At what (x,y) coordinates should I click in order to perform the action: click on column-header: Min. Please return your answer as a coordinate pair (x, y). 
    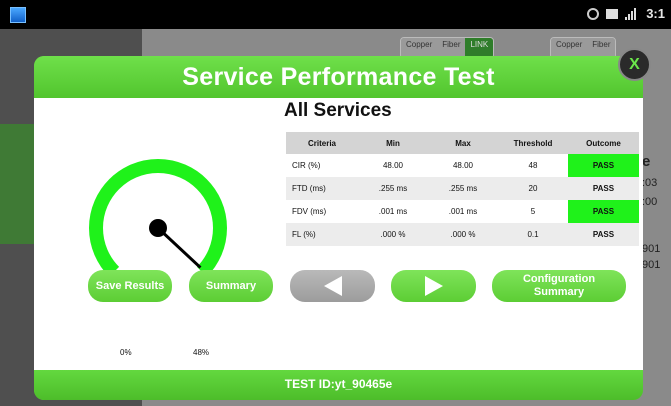
    Looking at the image, I should click on (393, 143).